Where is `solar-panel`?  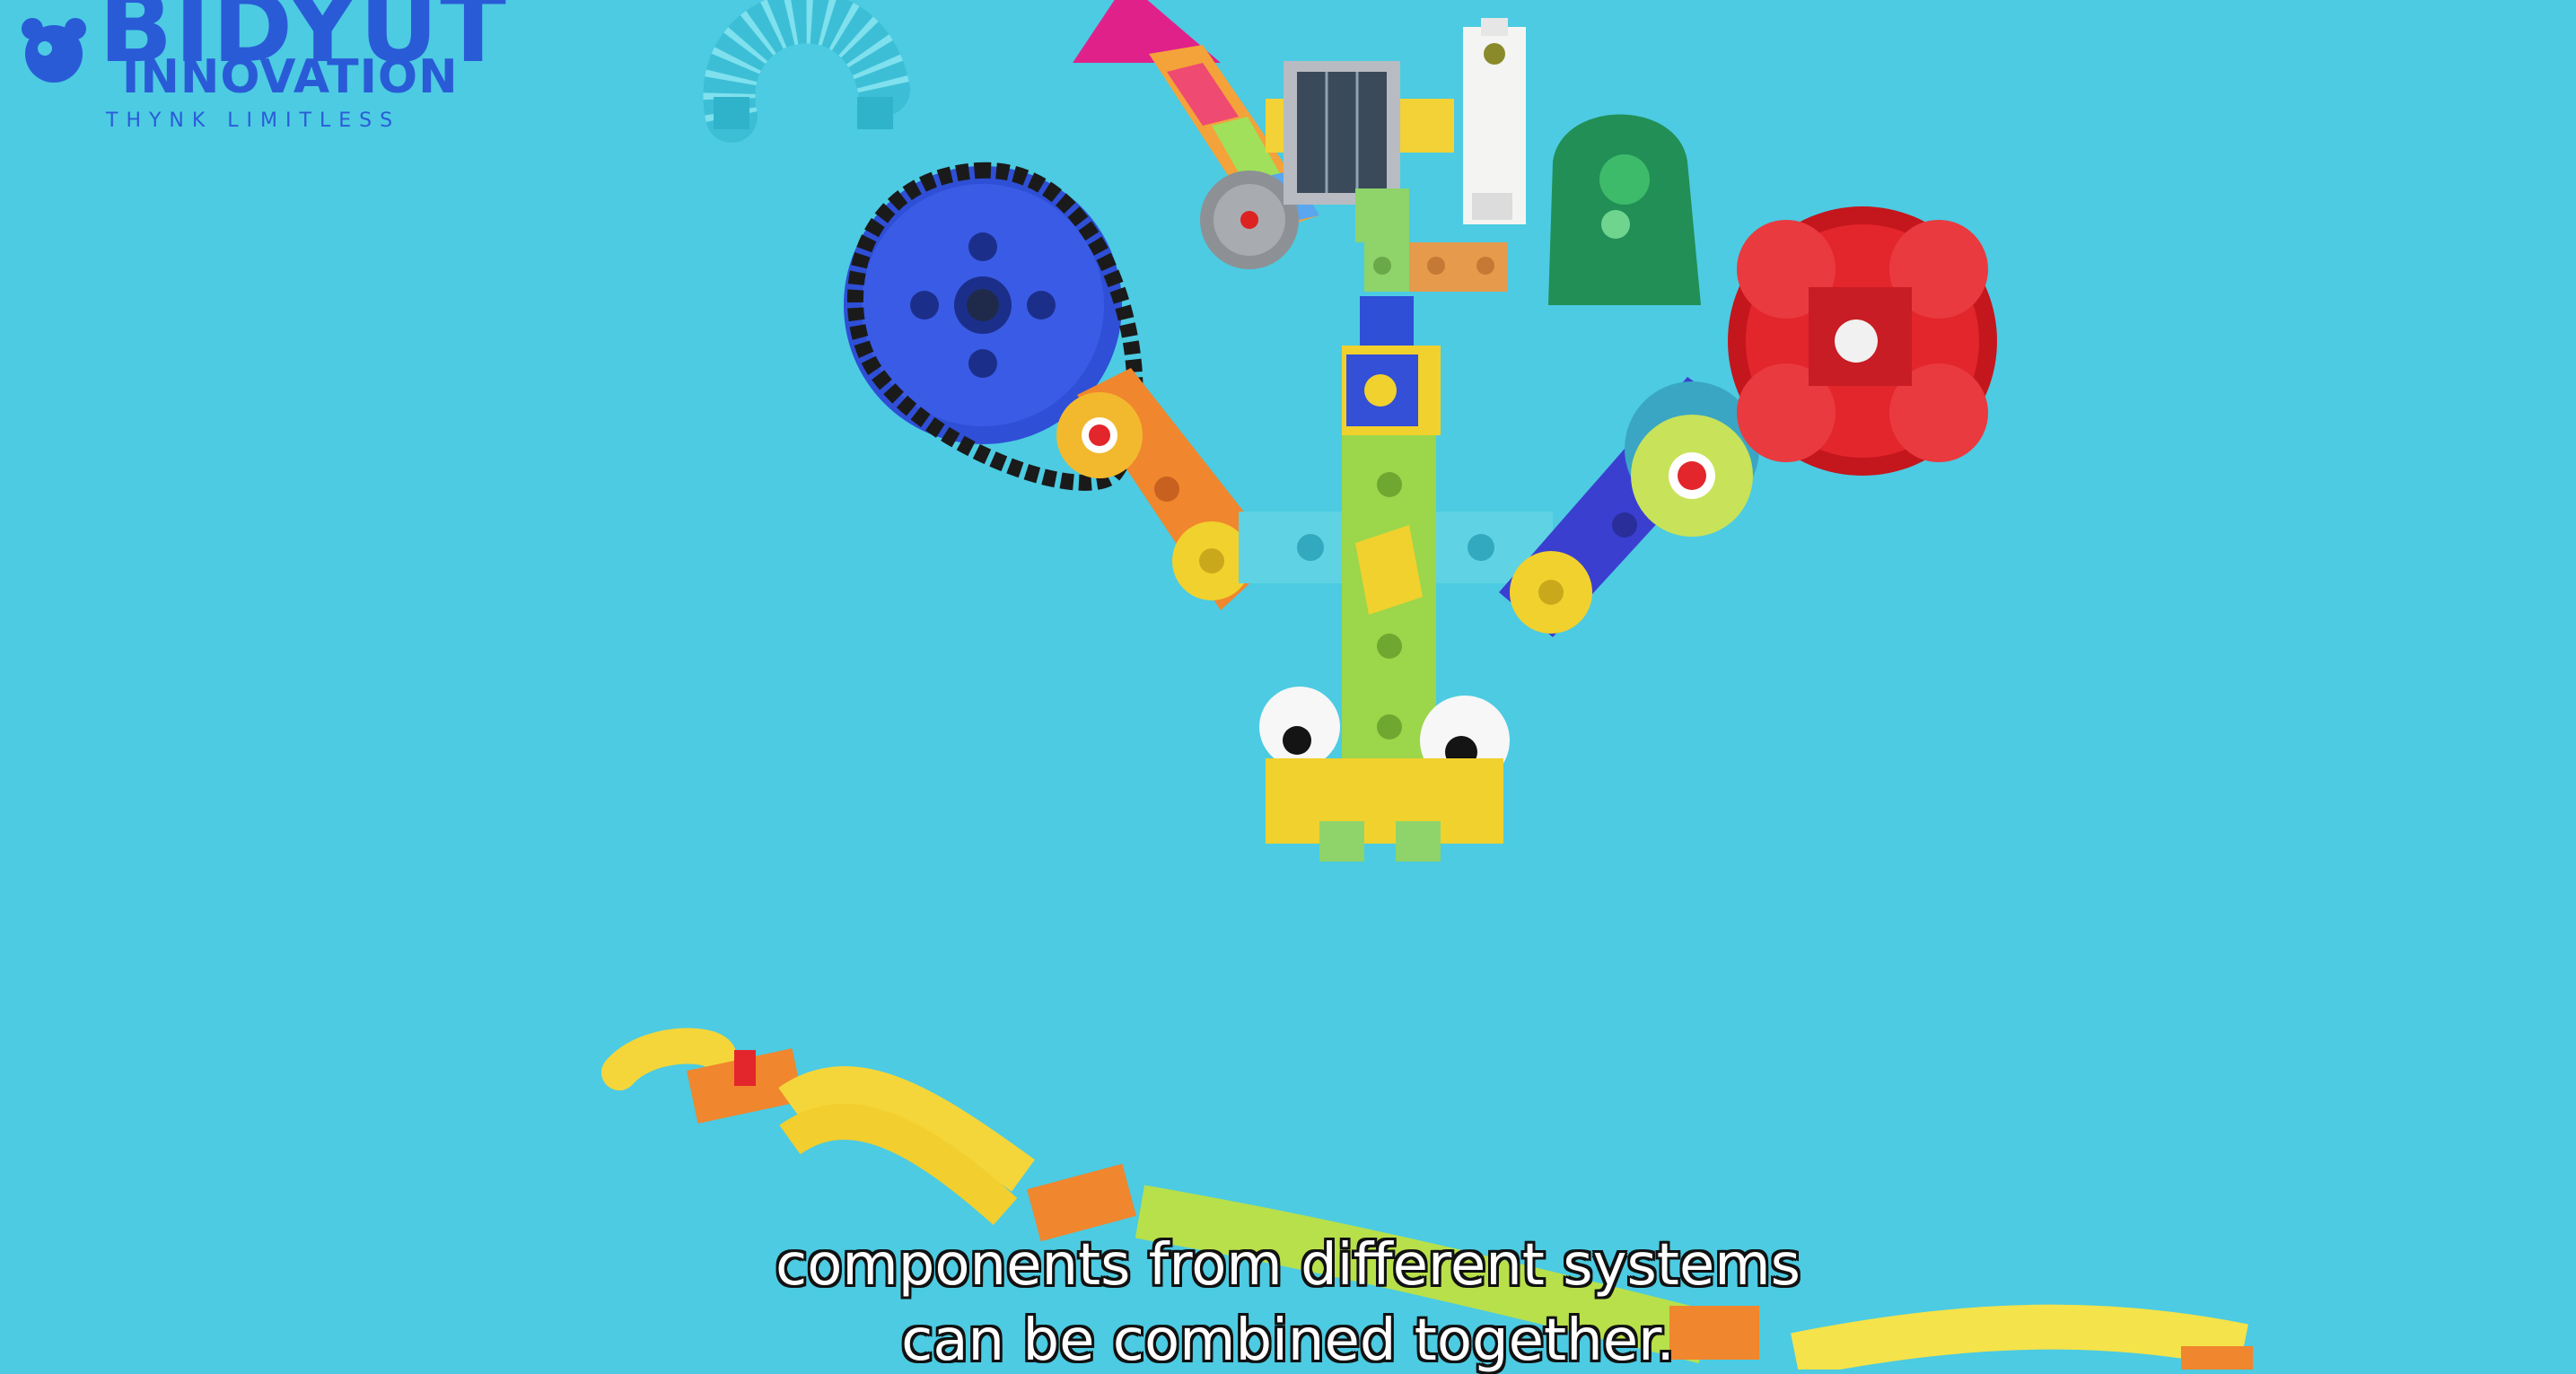
solar-panel is located at coordinates (1360, 133).